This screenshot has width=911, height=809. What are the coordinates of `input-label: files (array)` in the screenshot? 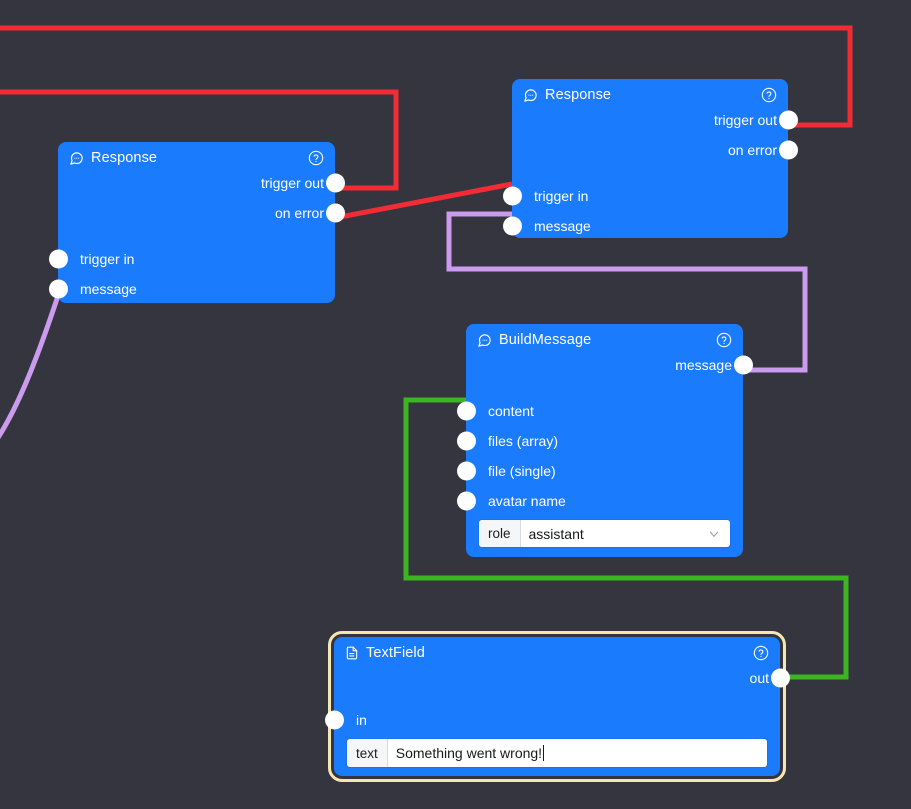 It's located at (523, 441).